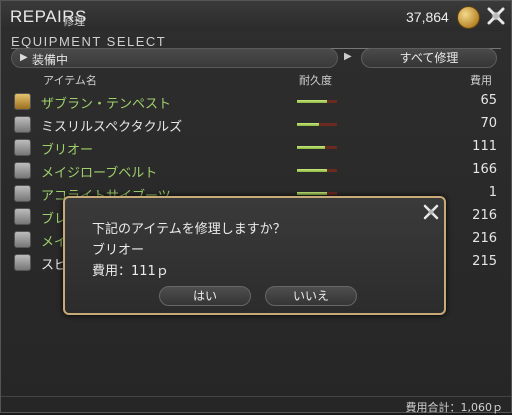  What do you see at coordinates (67, 150) in the screenshot?
I see `item-name: ブリオー` at bounding box center [67, 150].